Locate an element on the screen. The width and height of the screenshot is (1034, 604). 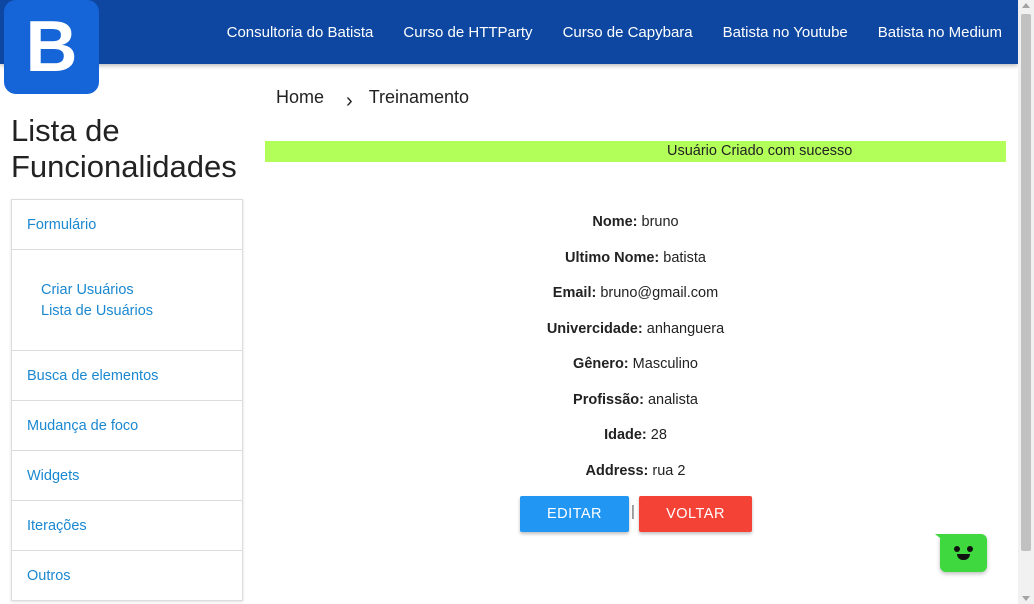
detail-label: Nome: is located at coordinates (615, 222).